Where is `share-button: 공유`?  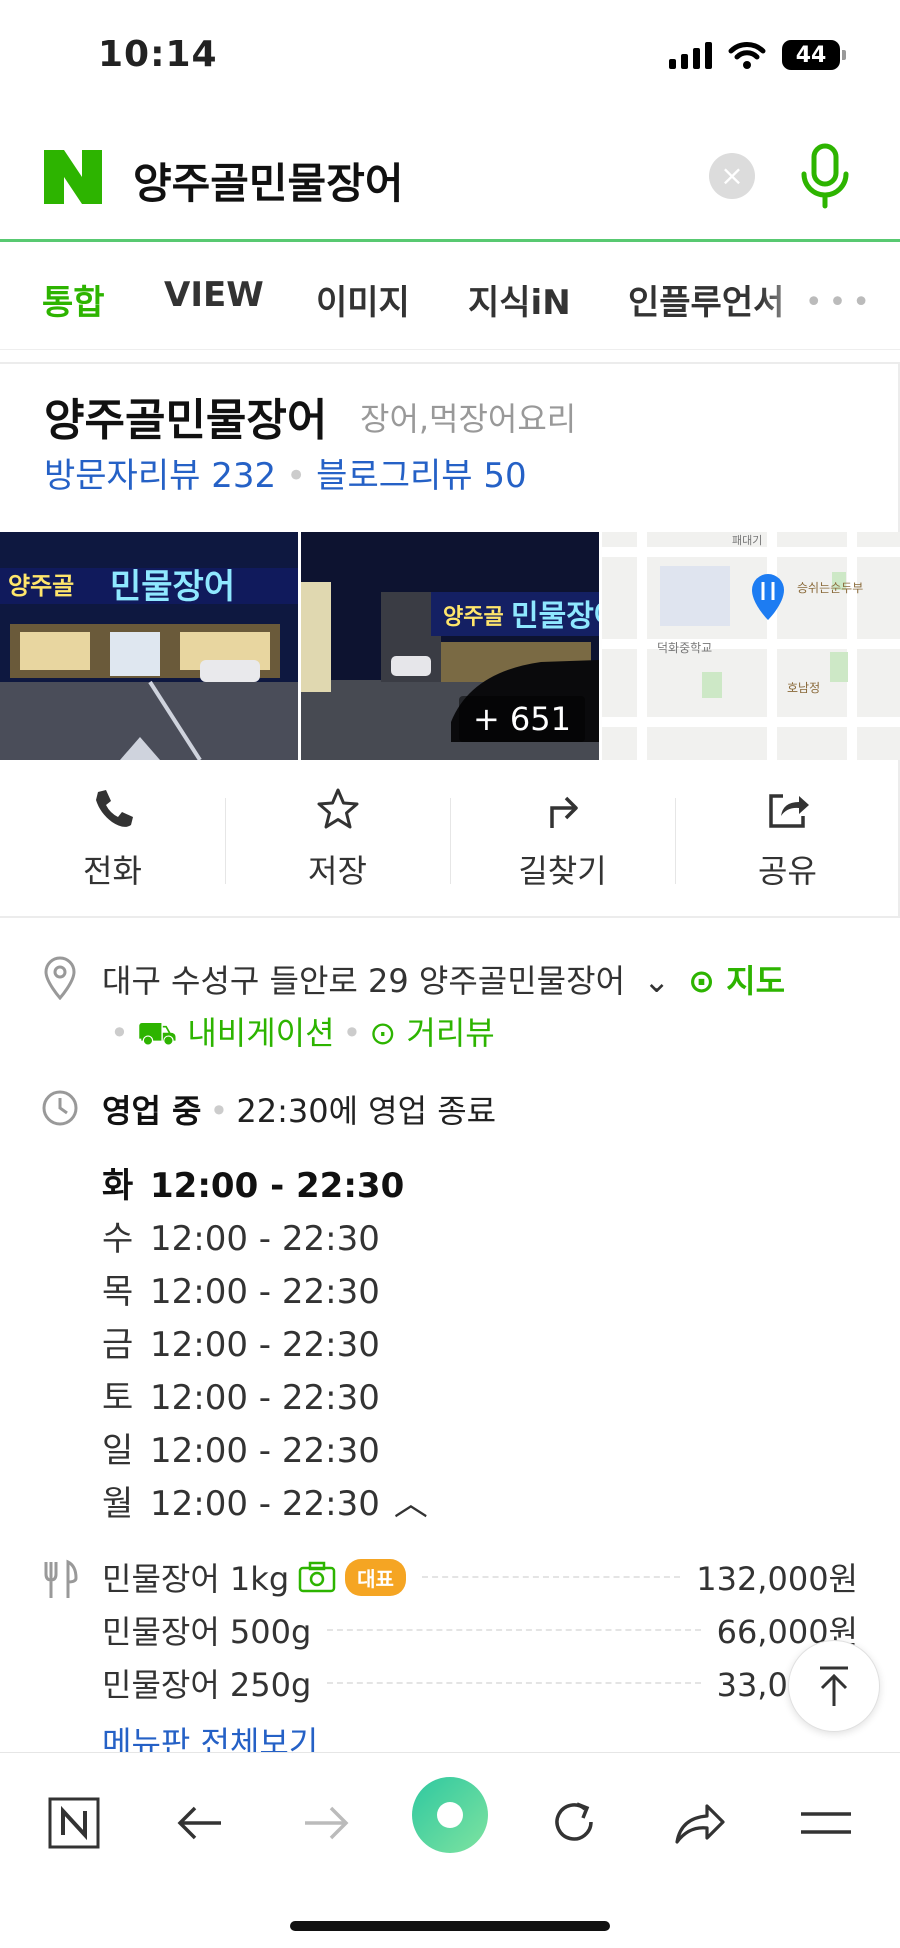
share-button: 공유 is located at coordinates (787, 839).